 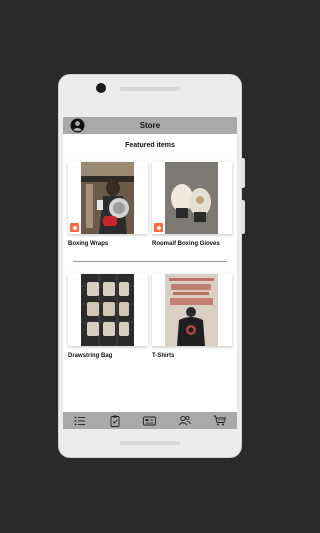 I want to click on section-title: Featured items, so click(x=150, y=145).